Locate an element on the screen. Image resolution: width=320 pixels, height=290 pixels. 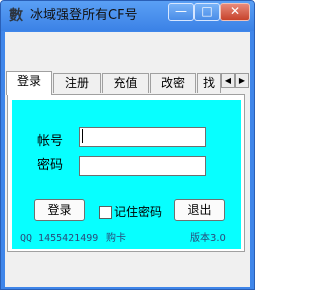
tab-change-password: 改密 is located at coordinates (173, 83).